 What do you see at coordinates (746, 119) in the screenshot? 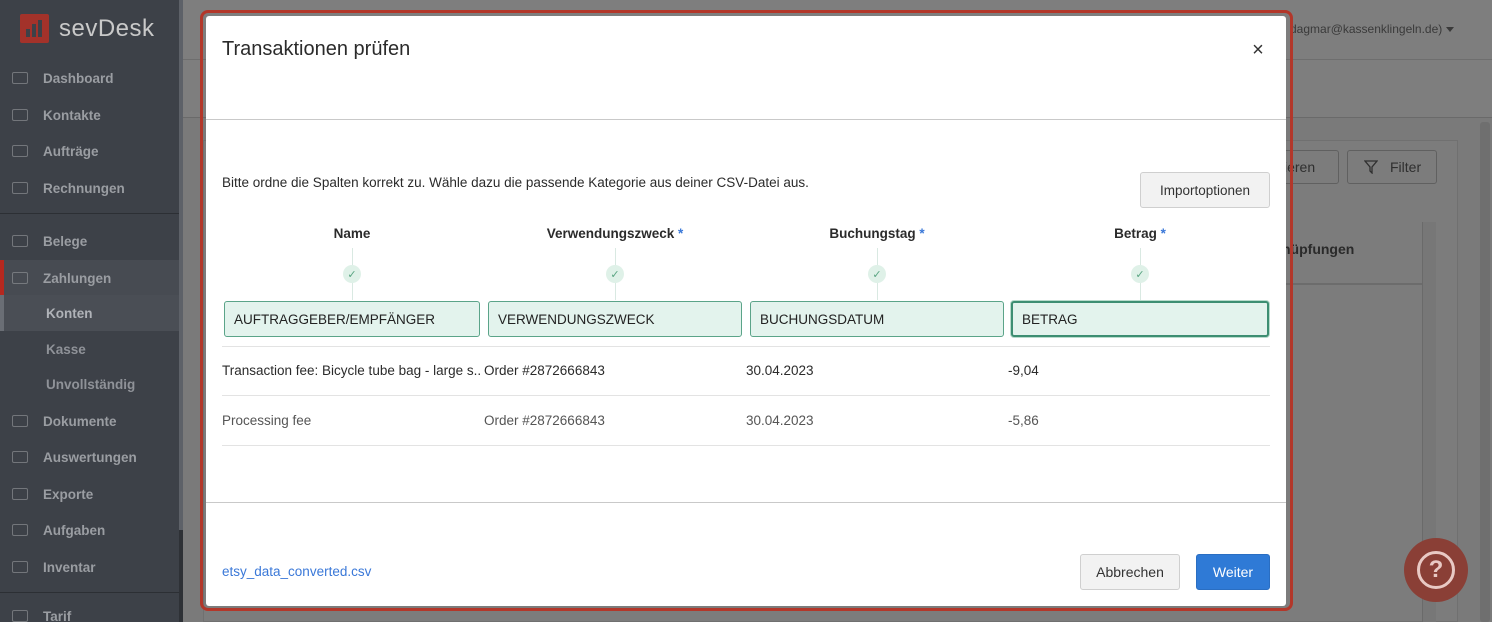
I see `header-divider` at bounding box center [746, 119].